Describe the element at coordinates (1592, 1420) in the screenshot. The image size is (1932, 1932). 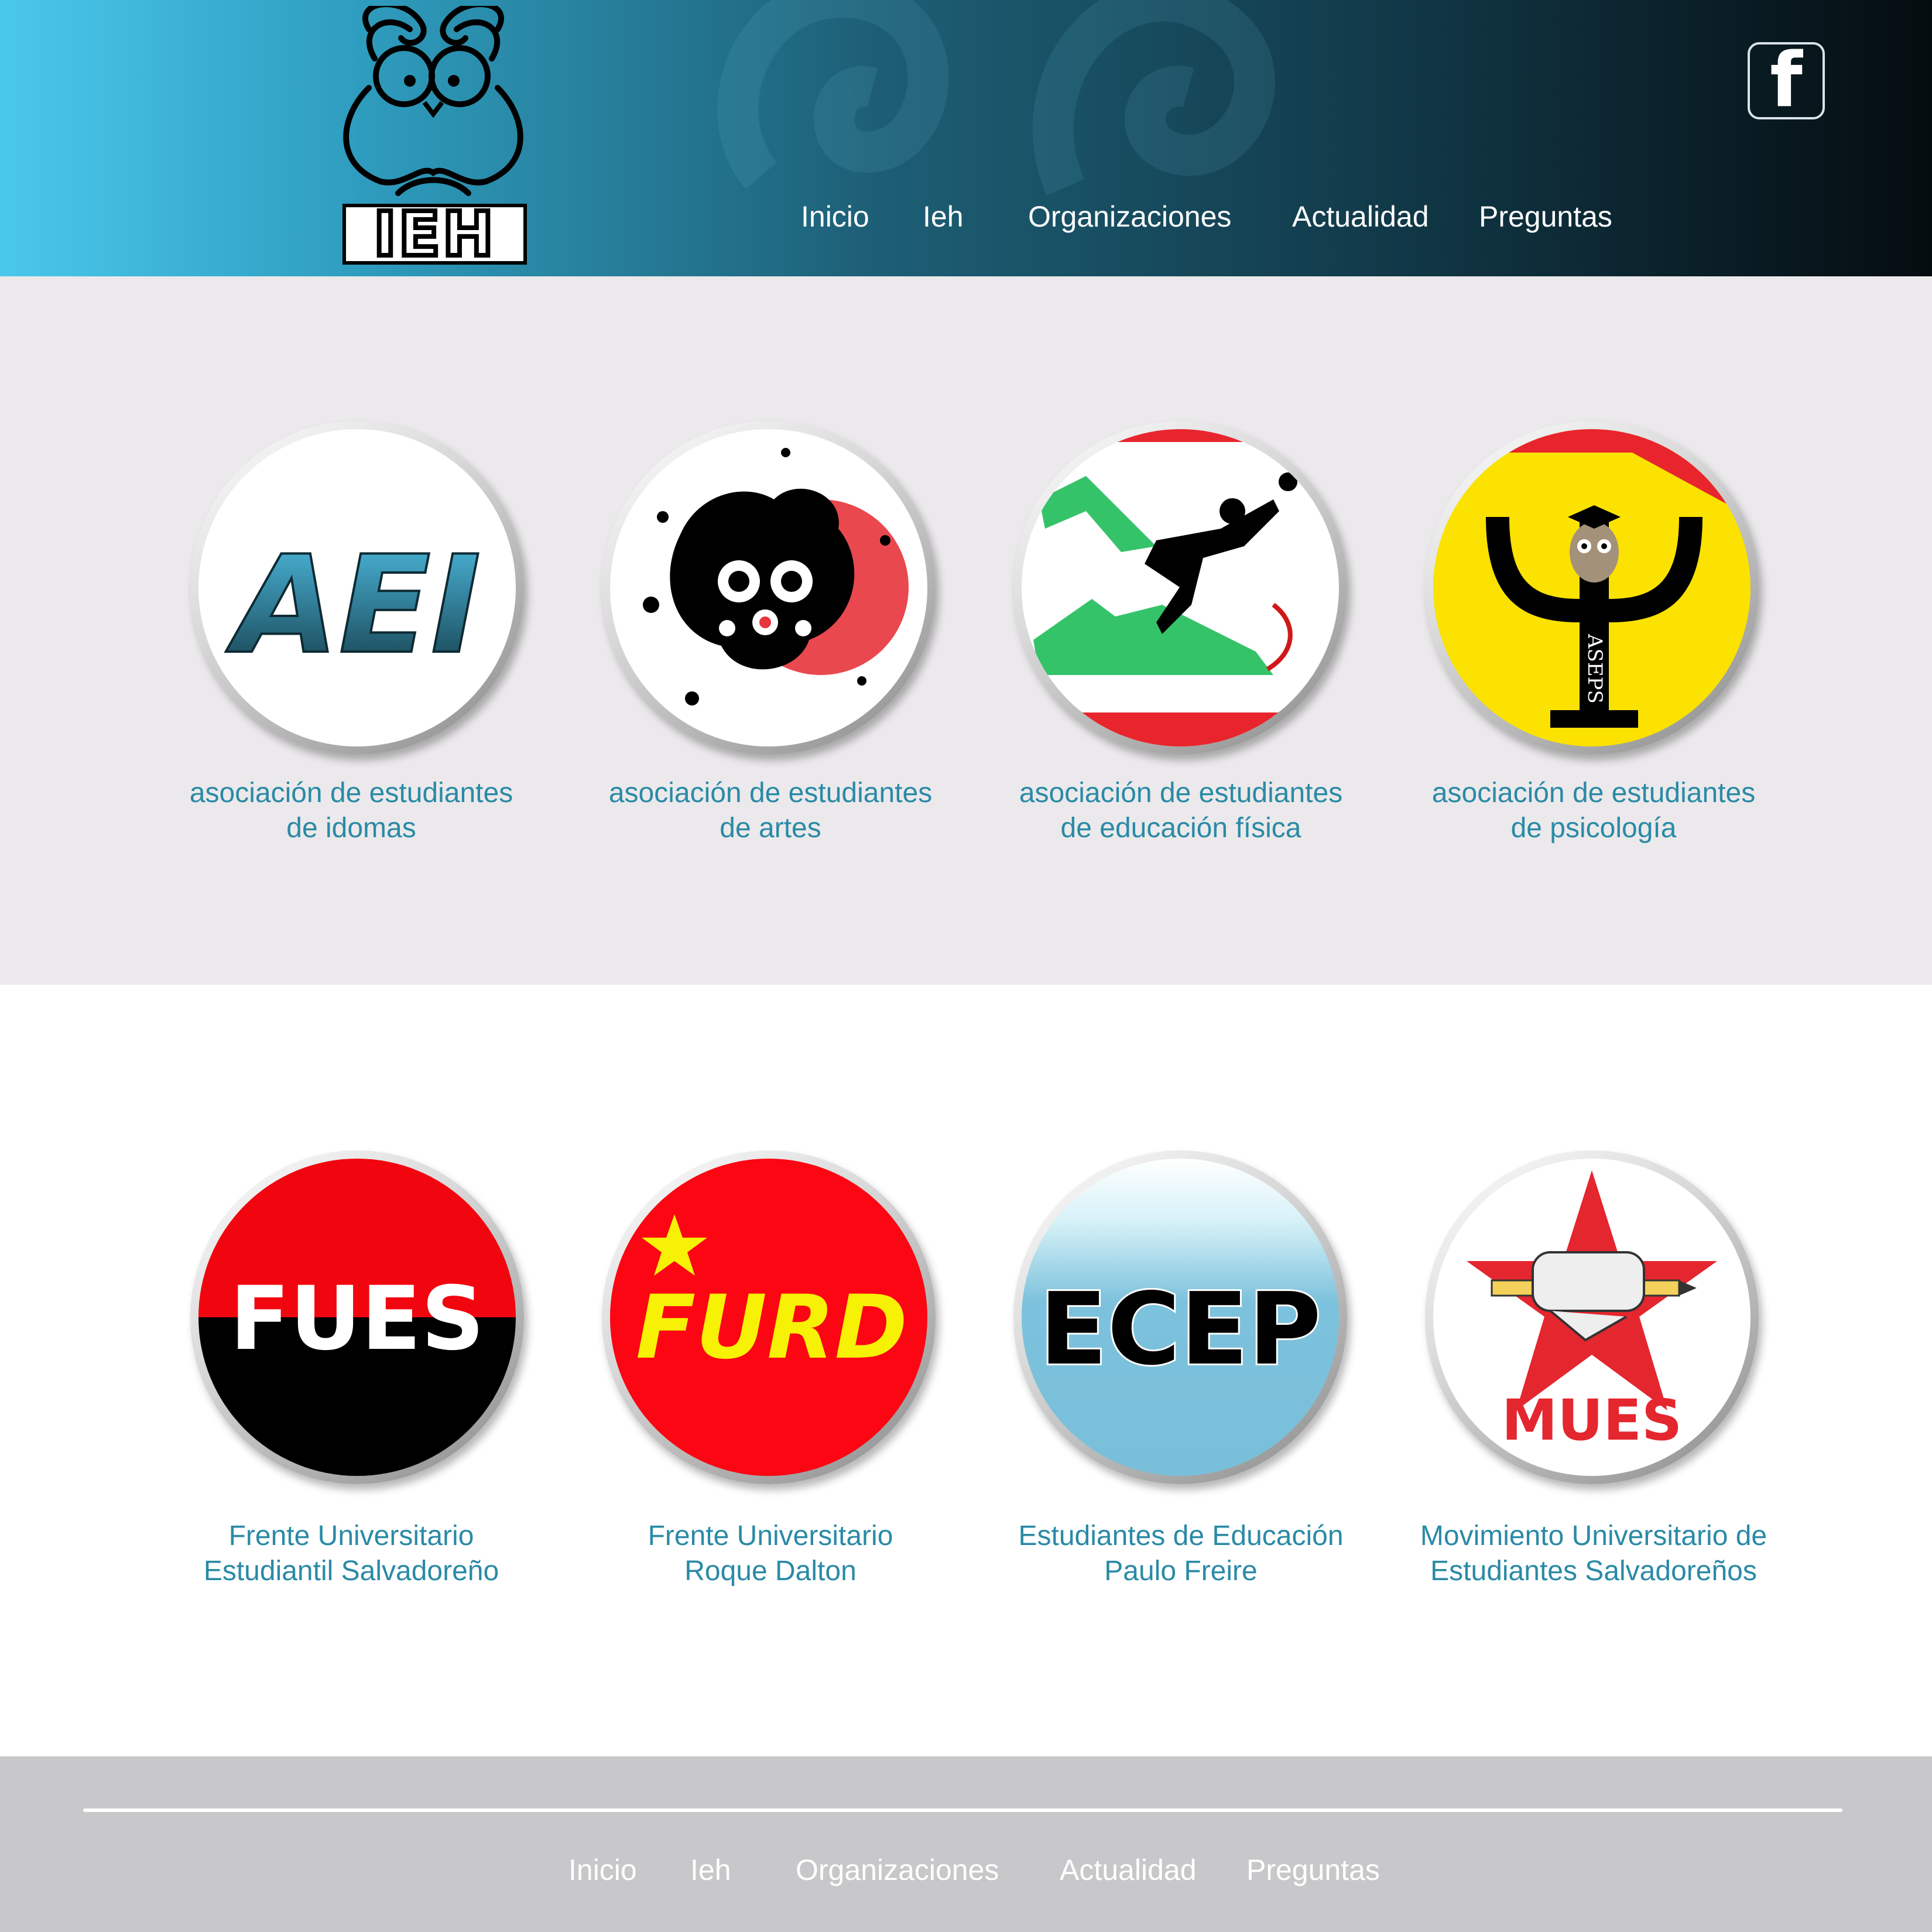
I see `mues-badge-text: MUES` at that location.